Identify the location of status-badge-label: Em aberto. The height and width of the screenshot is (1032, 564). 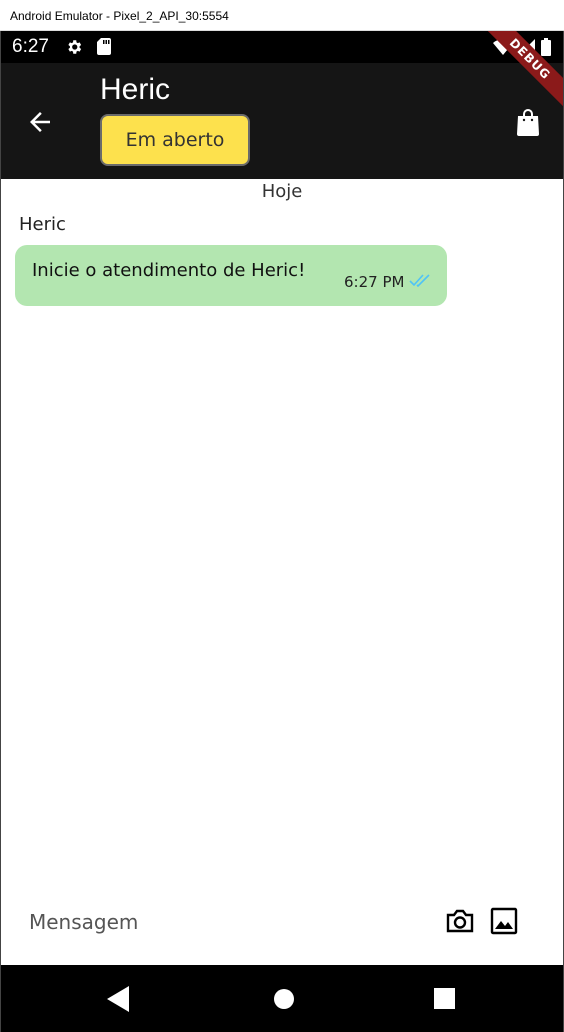
(175, 140).